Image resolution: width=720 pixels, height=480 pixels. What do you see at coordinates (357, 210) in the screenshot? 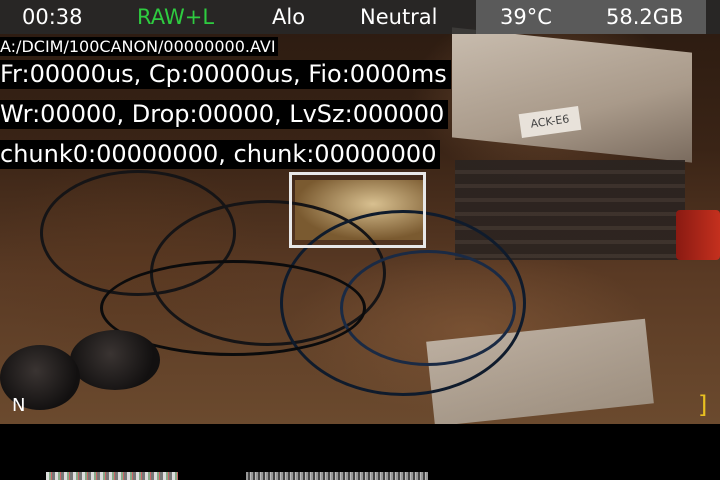
I see `focus-frame` at bounding box center [357, 210].